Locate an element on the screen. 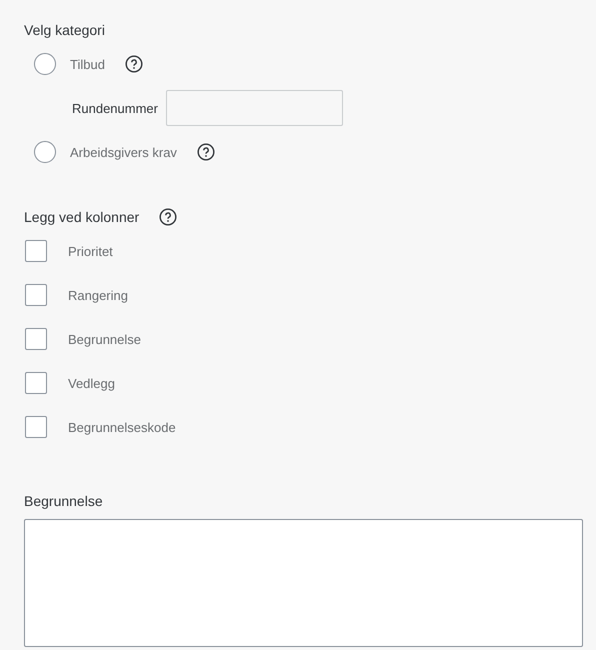 This screenshot has width=596, height=650. radio-label: Tilbud is located at coordinates (87, 64).